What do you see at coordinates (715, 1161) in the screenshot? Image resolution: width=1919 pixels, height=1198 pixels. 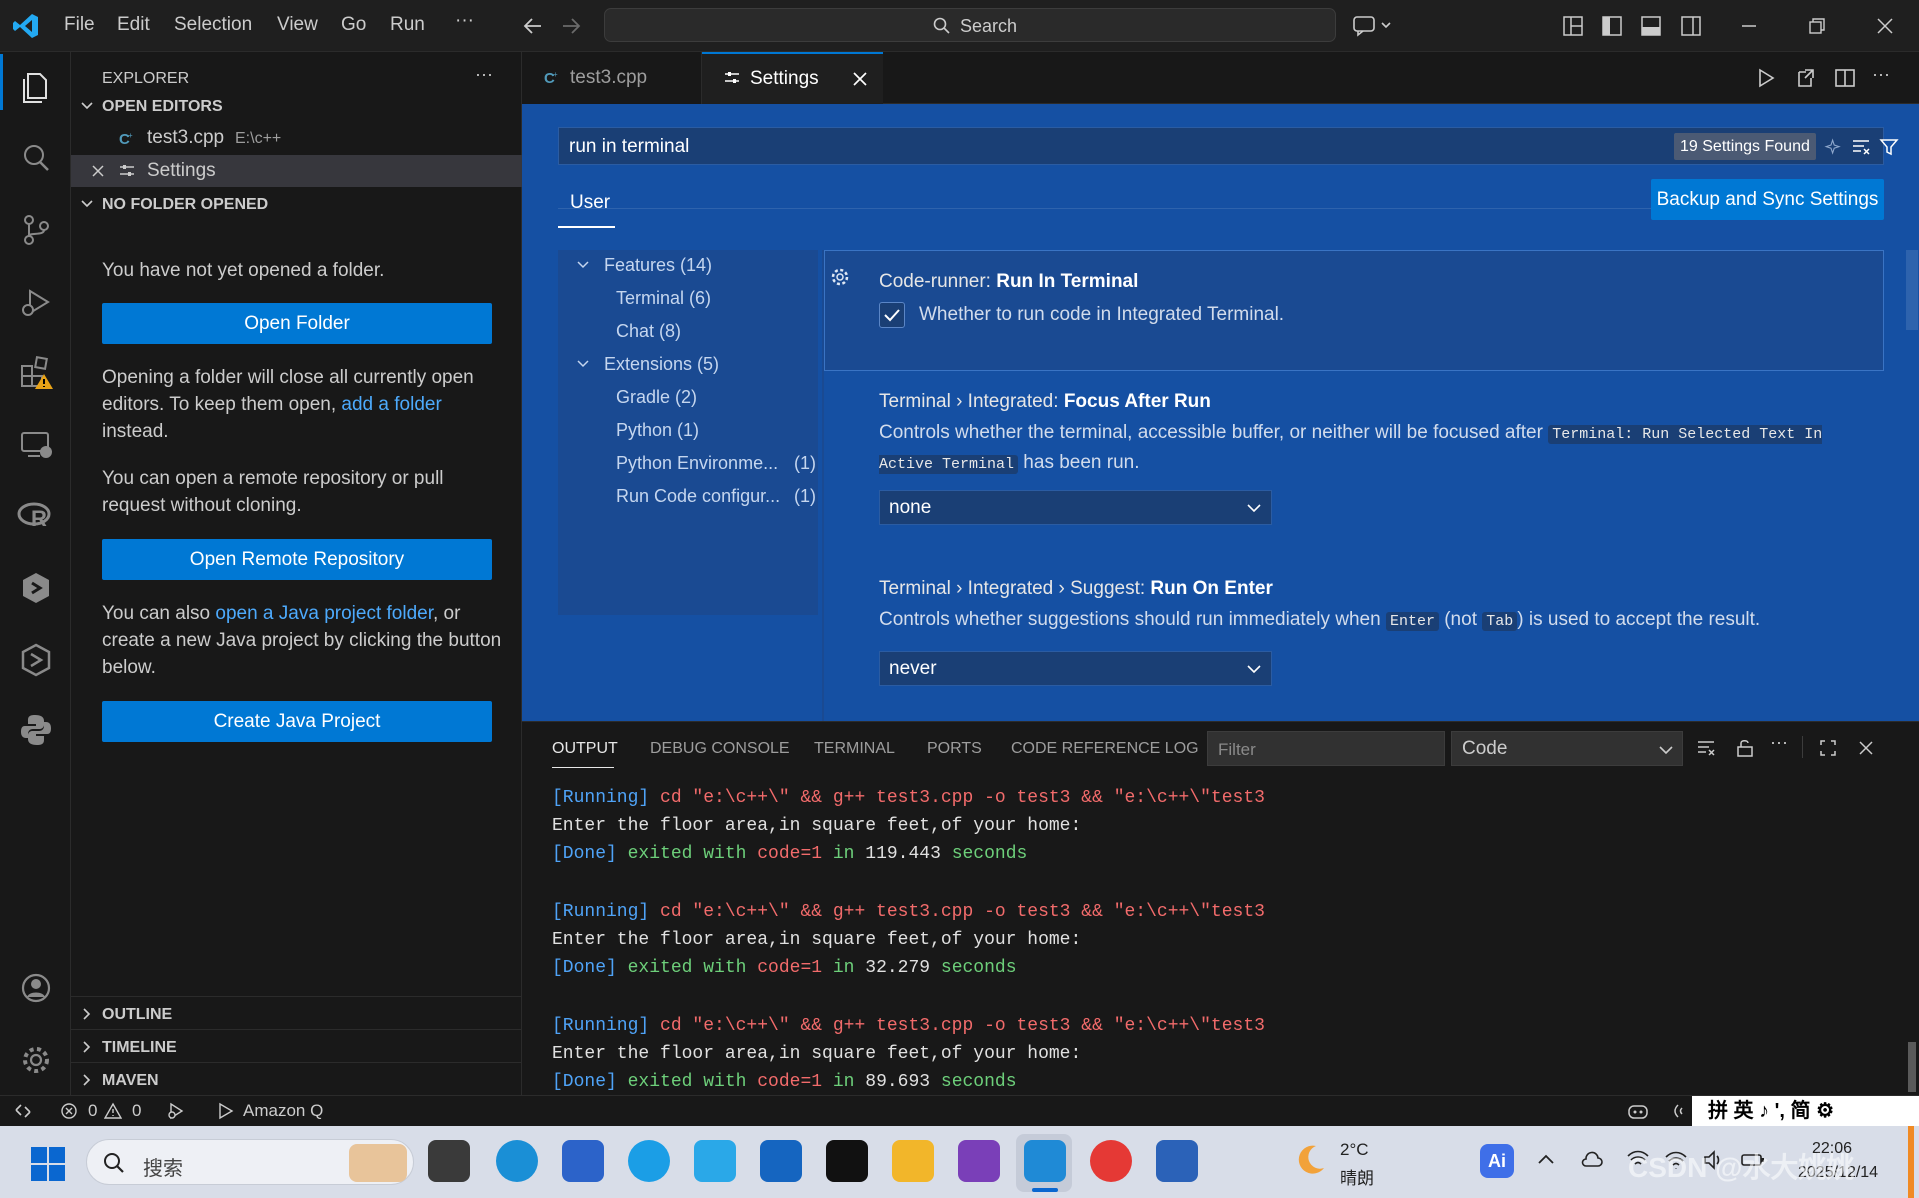 I see `feishu-icon` at bounding box center [715, 1161].